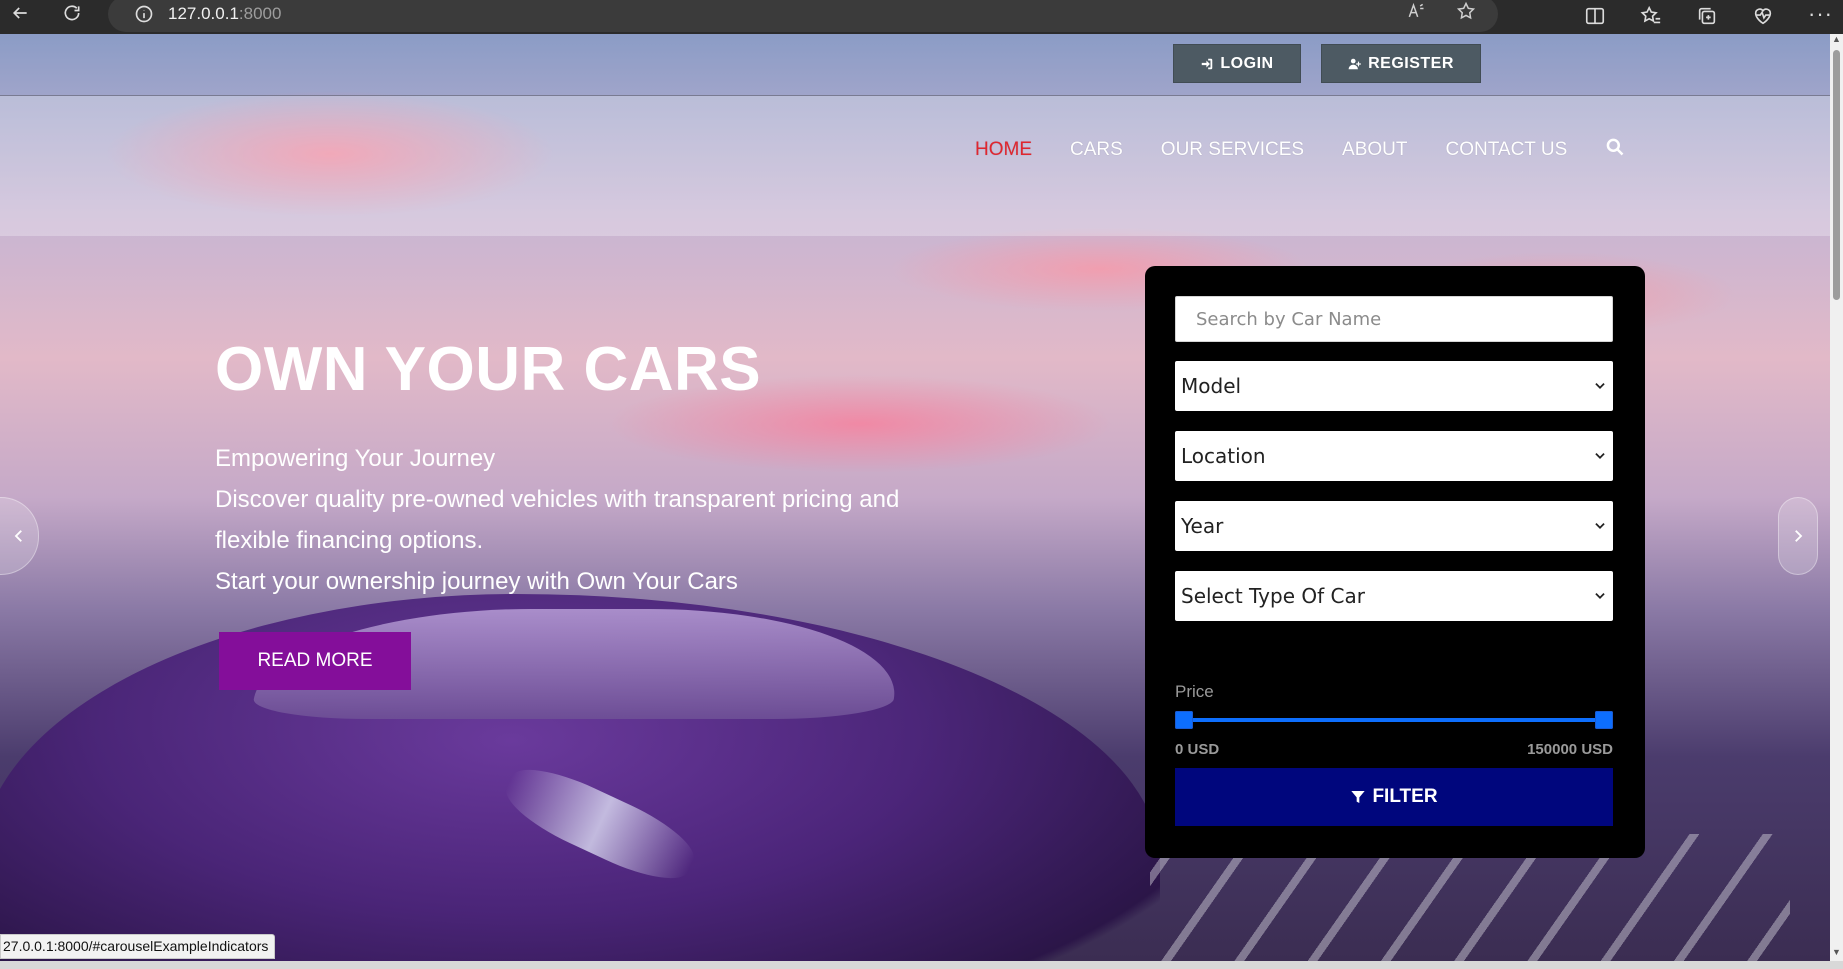  I want to click on url-text: 127.0.0.1:8000, so click(225, 13).